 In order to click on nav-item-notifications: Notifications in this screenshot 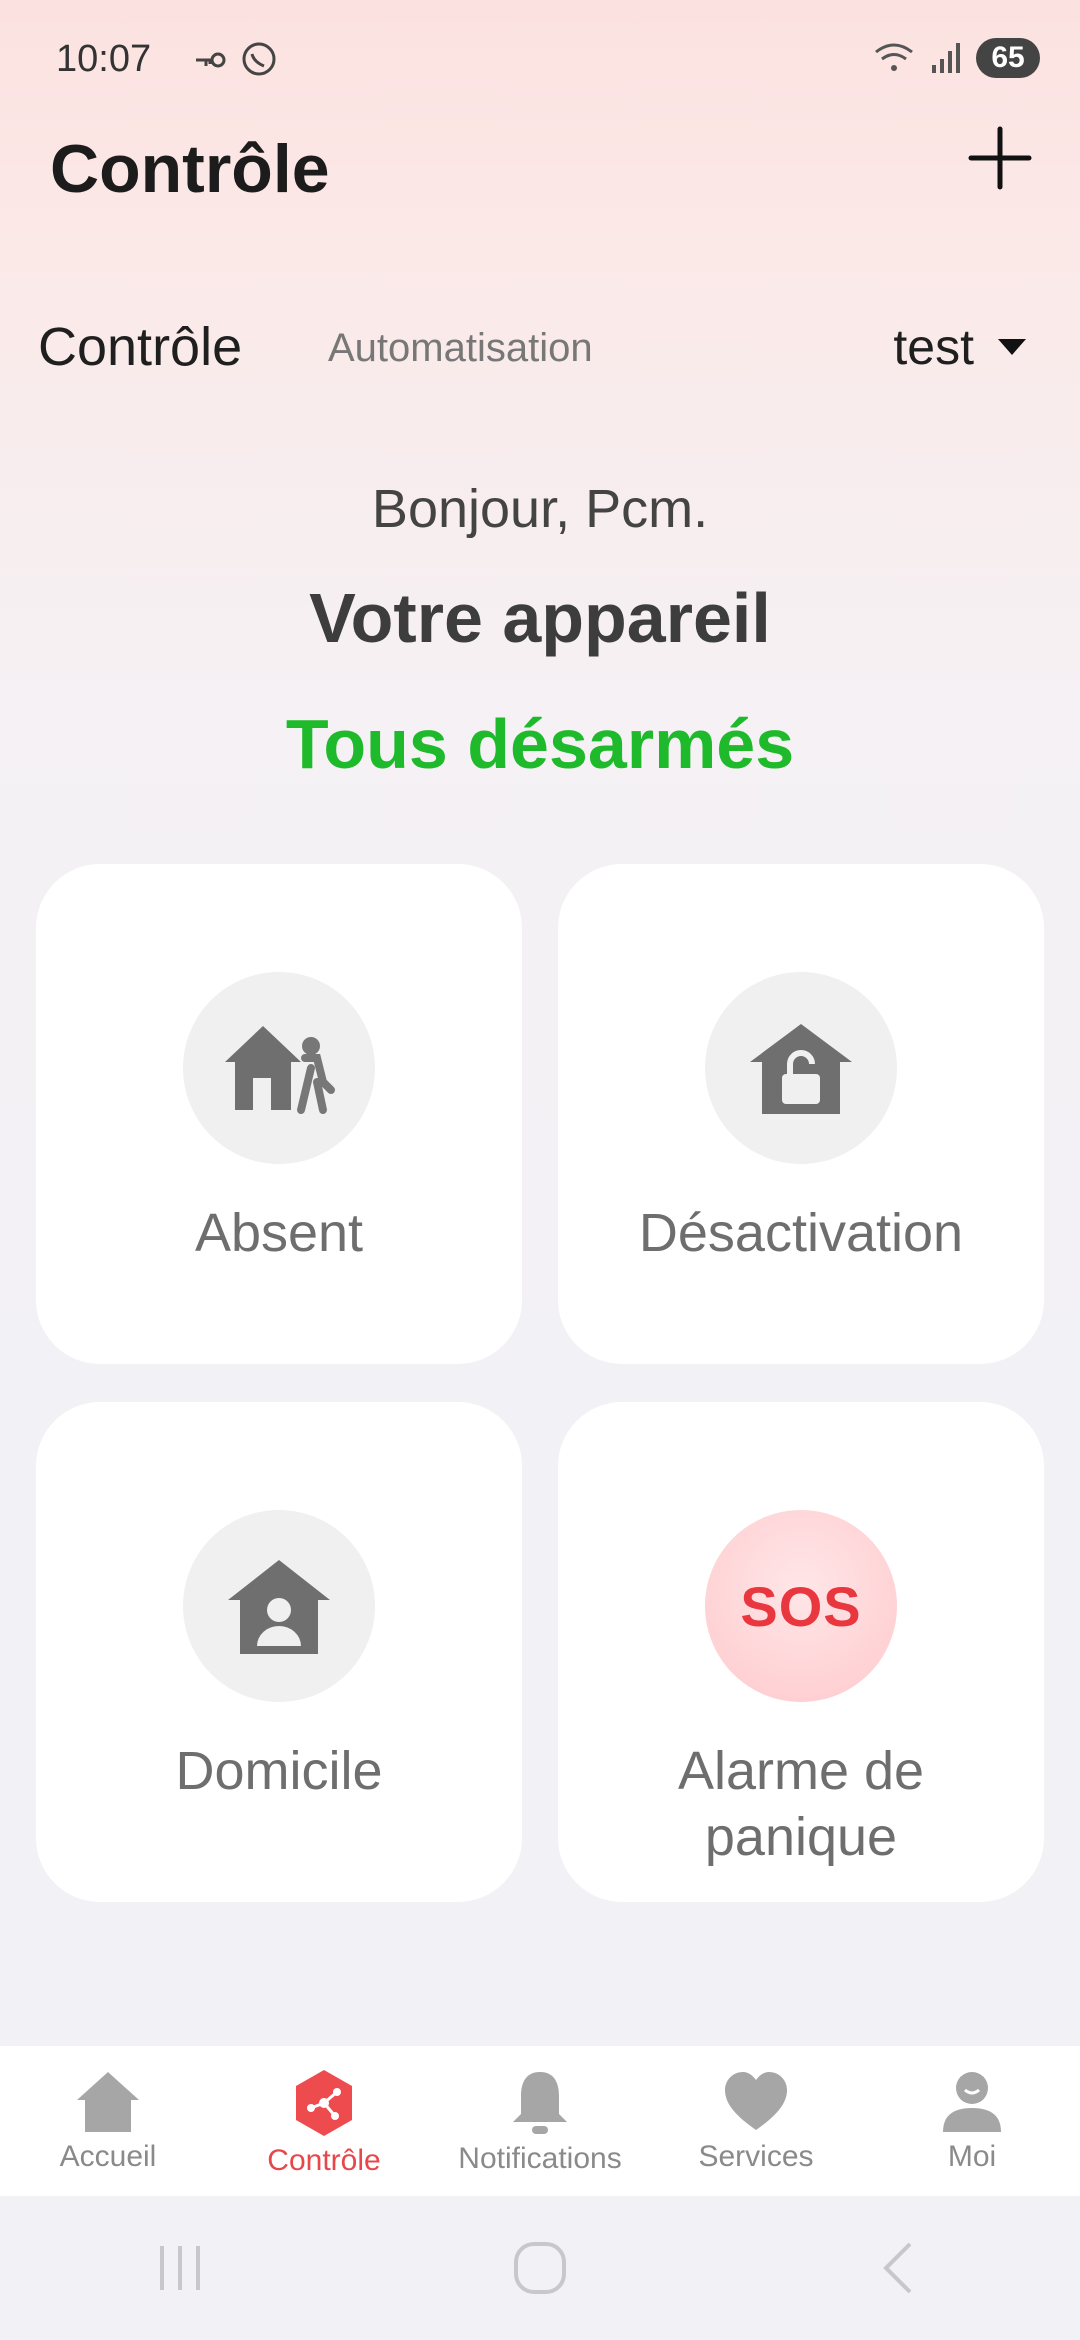, I will do `click(540, 2121)`.